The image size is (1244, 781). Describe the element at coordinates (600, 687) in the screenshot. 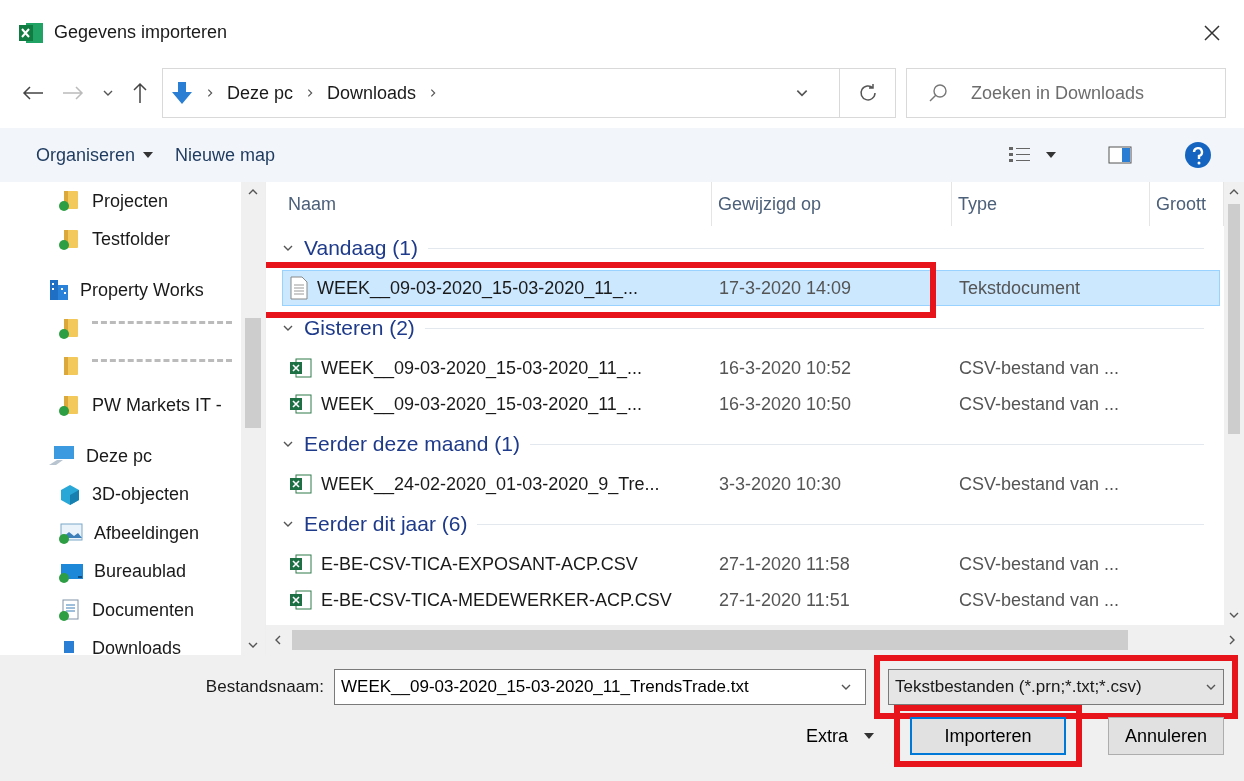

I see `filename-field: WEEK__09-03-2020_15-03-2020_11_TrendsTrade.txt` at that location.